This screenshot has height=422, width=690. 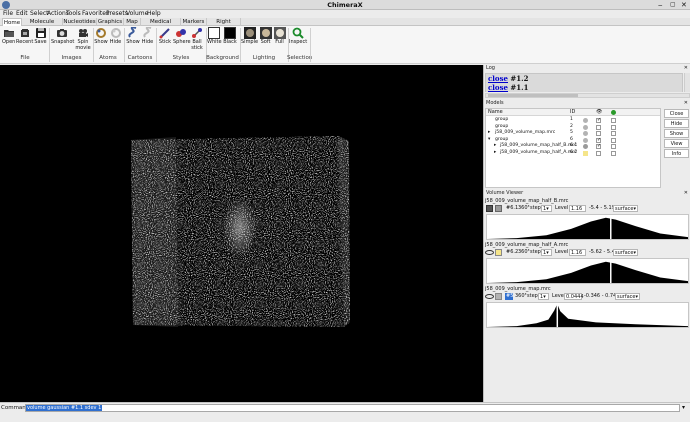 What do you see at coordinates (40, 42) in the screenshot?
I see `save-label: Save` at bounding box center [40, 42].